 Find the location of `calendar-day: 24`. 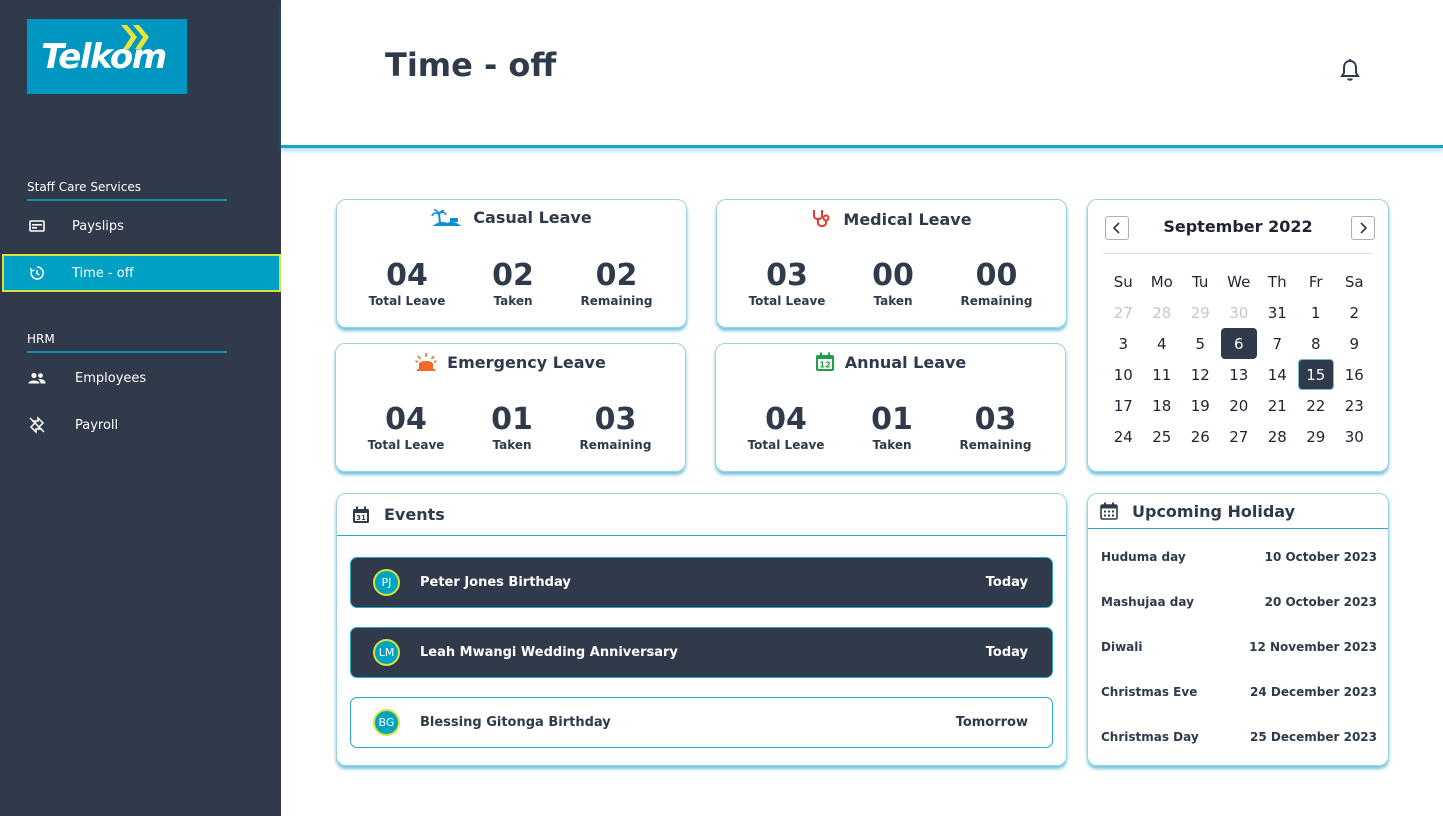

calendar-day: 24 is located at coordinates (1123, 436).